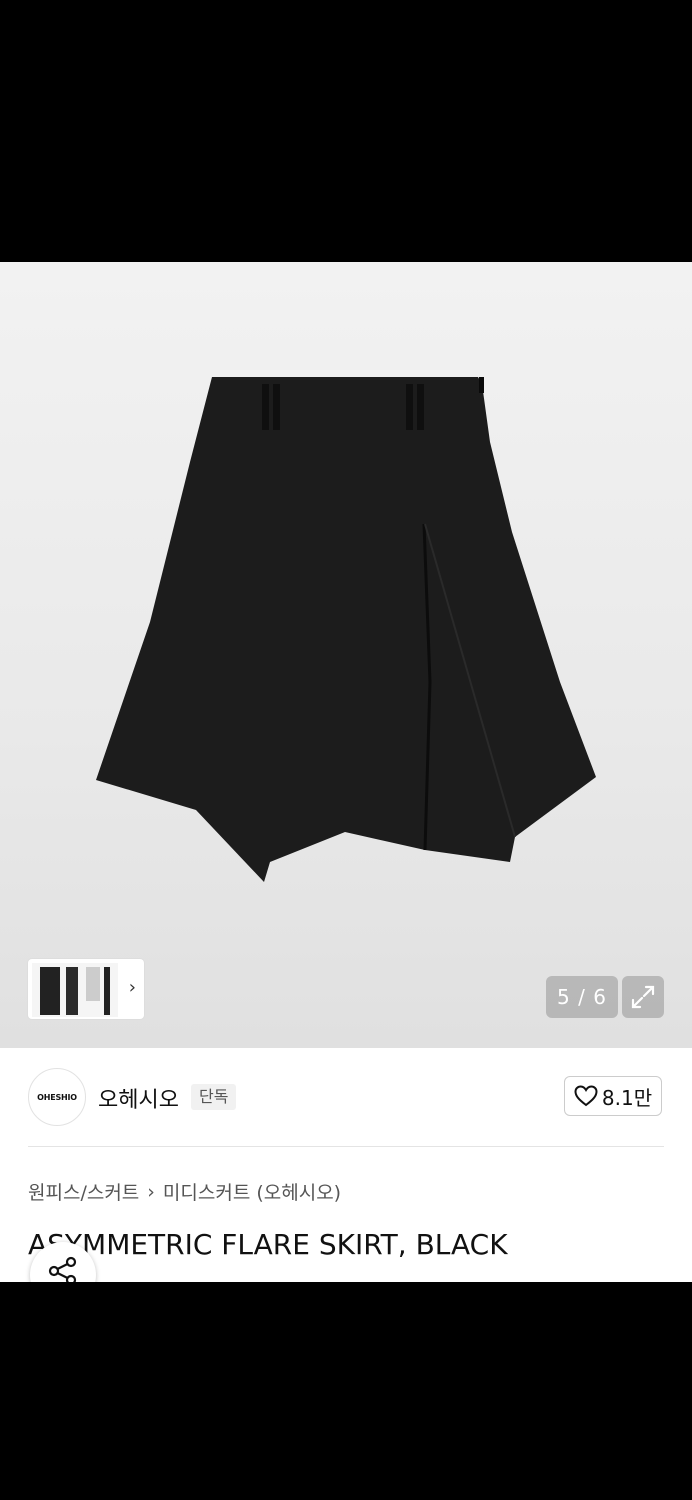  Describe the element at coordinates (627, 1097) in the screenshot. I see `like-count: 8.1만` at that location.